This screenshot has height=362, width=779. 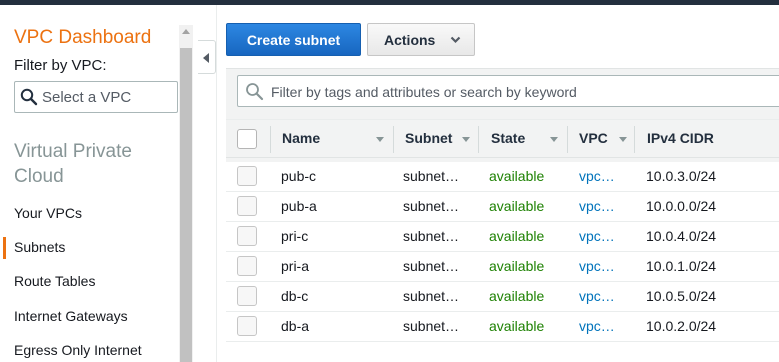 What do you see at coordinates (380, 139) in the screenshot?
I see `sort-name-icon` at bounding box center [380, 139].